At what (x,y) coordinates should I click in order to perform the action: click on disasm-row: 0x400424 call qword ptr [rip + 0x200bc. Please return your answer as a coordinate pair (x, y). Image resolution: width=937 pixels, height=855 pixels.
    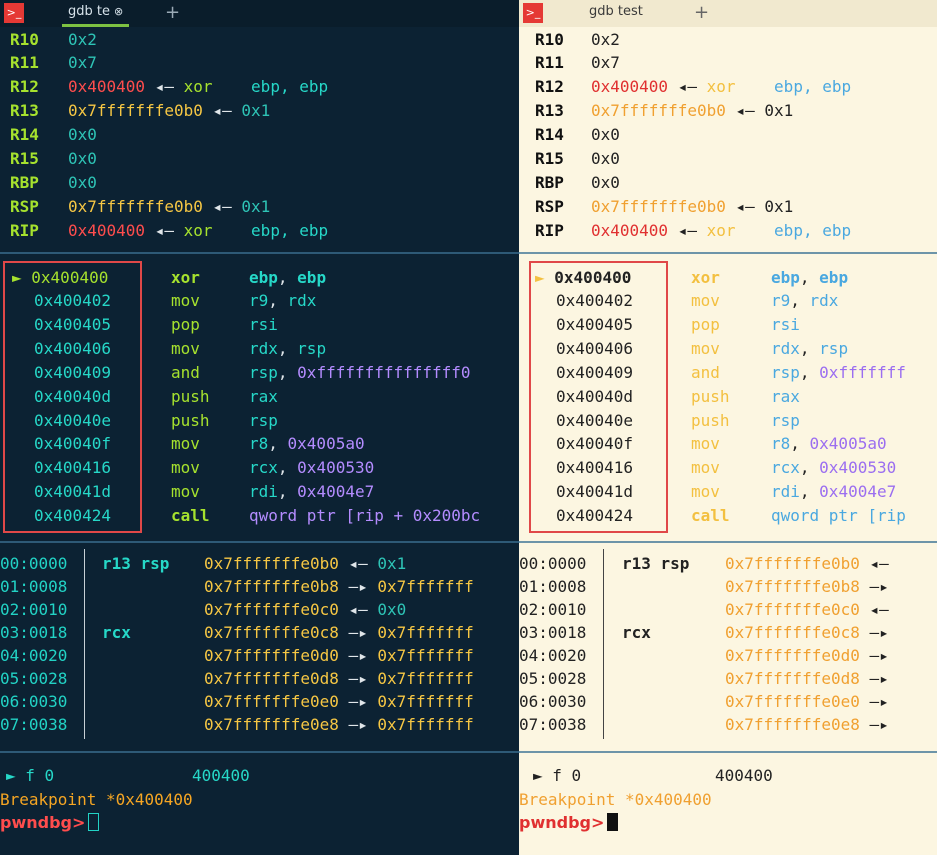
    Looking at the image, I should click on (257, 515).